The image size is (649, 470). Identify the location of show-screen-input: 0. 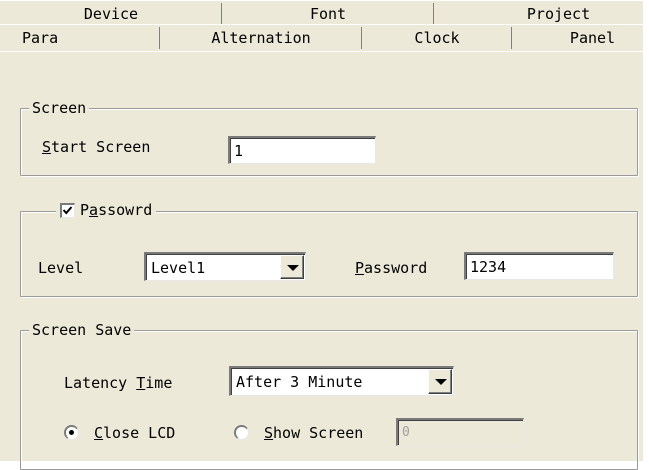
(460, 432).